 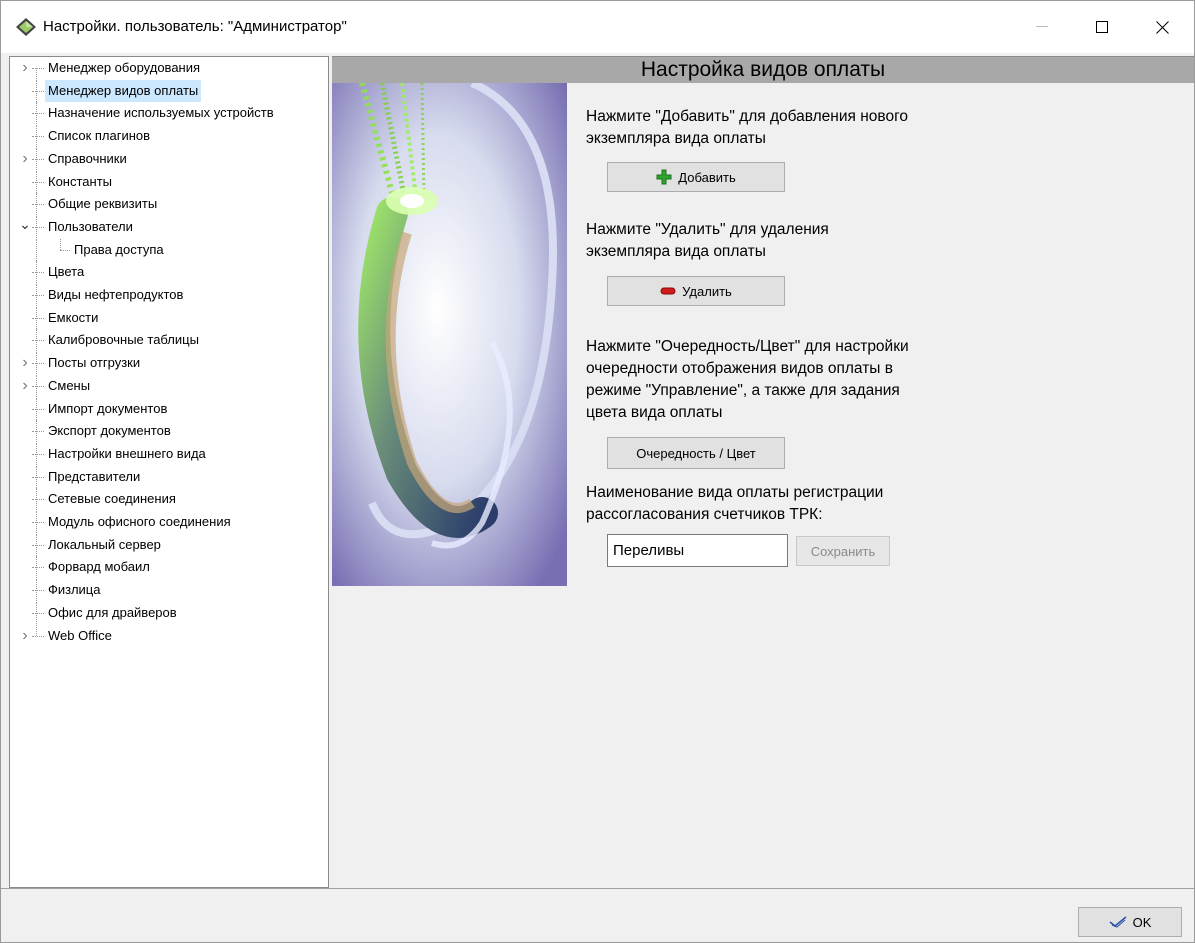 I want to click on tree-item: › Справочники, so click(x=169, y=158).